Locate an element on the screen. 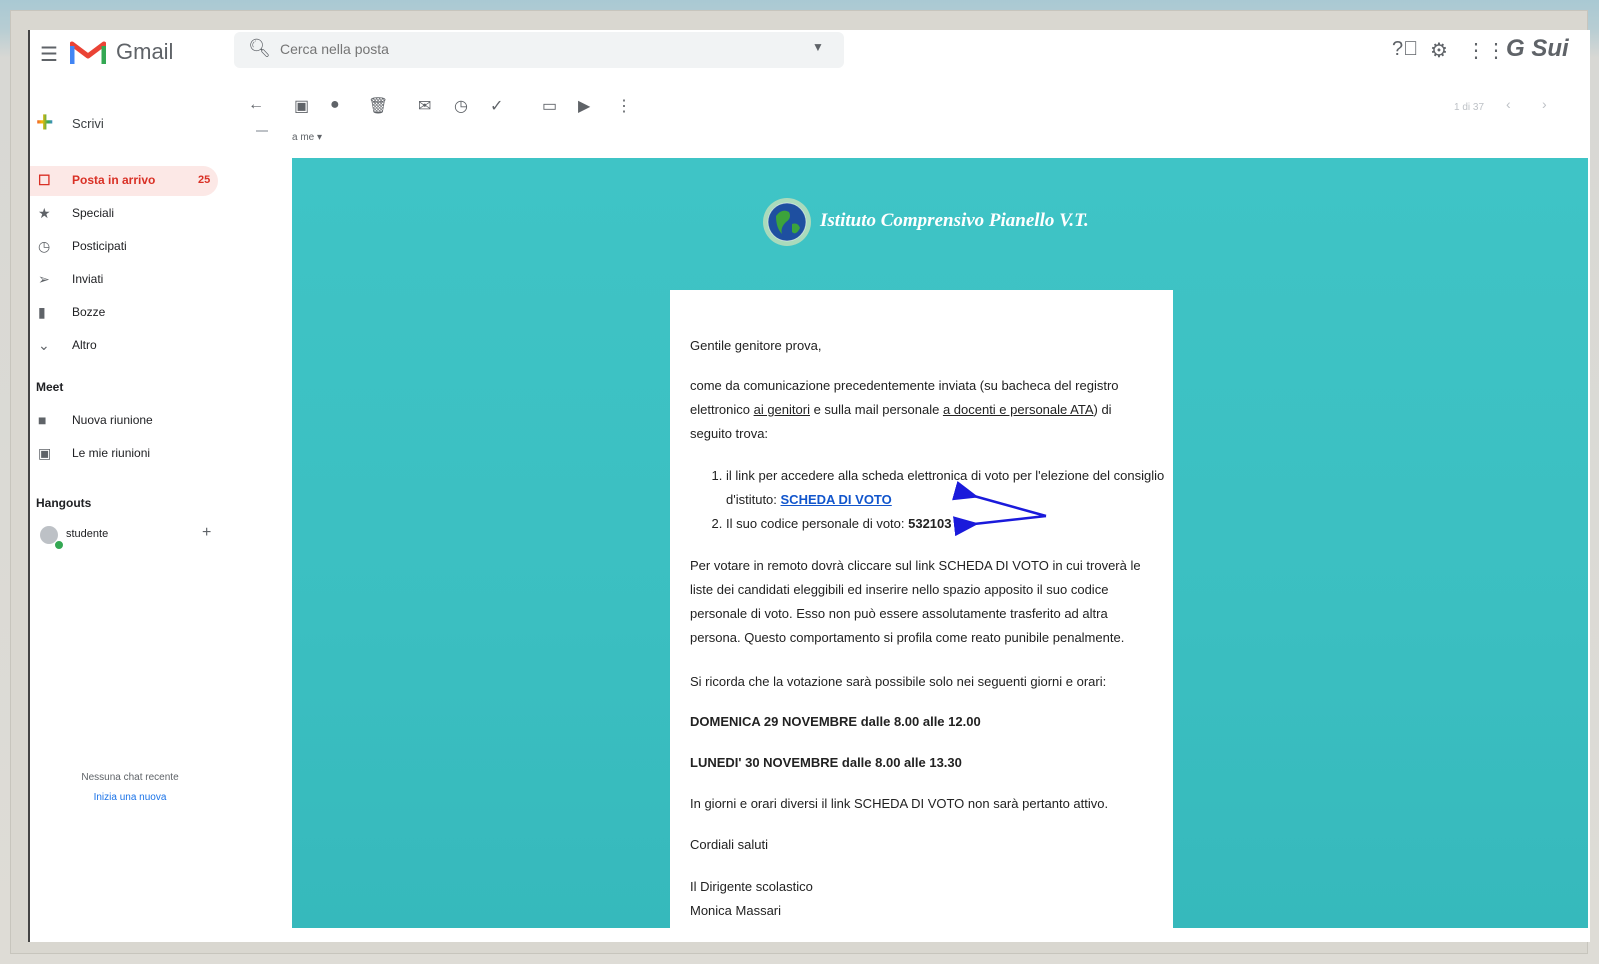 The image size is (1599, 964). move-to-icon: ▭ is located at coordinates (549, 106).